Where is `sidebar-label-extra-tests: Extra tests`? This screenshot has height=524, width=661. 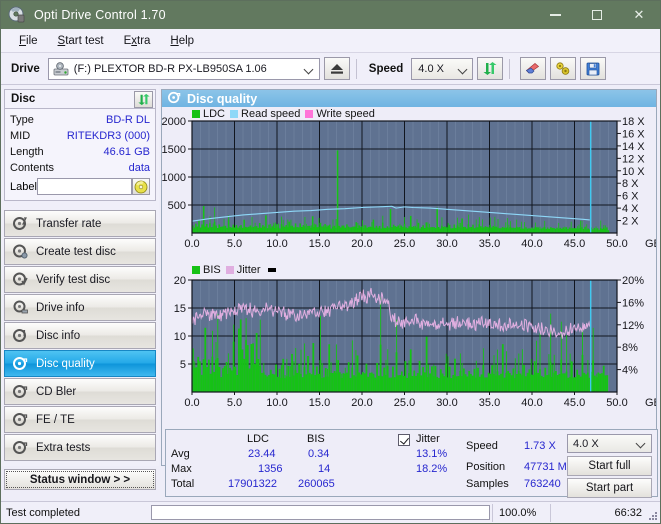 sidebar-label-extra-tests: Extra tests is located at coordinates (63, 447).